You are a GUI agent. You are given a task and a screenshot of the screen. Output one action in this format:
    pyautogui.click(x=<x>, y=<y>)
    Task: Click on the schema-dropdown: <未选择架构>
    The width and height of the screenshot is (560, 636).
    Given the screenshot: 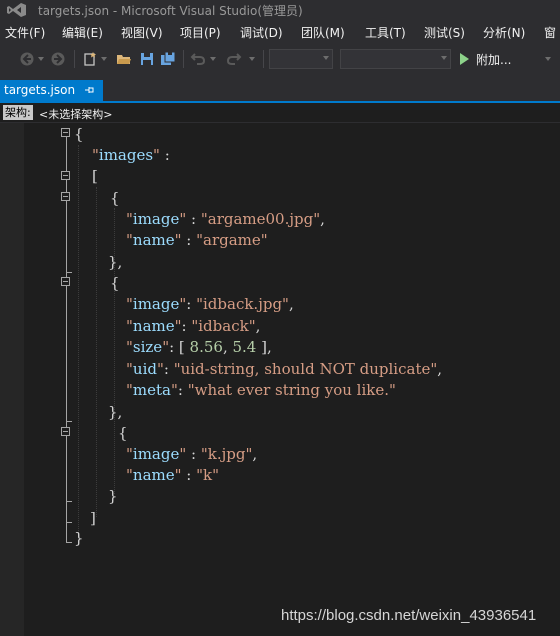 What is the action you would take?
    pyautogui.click(x=75, y=114)
    